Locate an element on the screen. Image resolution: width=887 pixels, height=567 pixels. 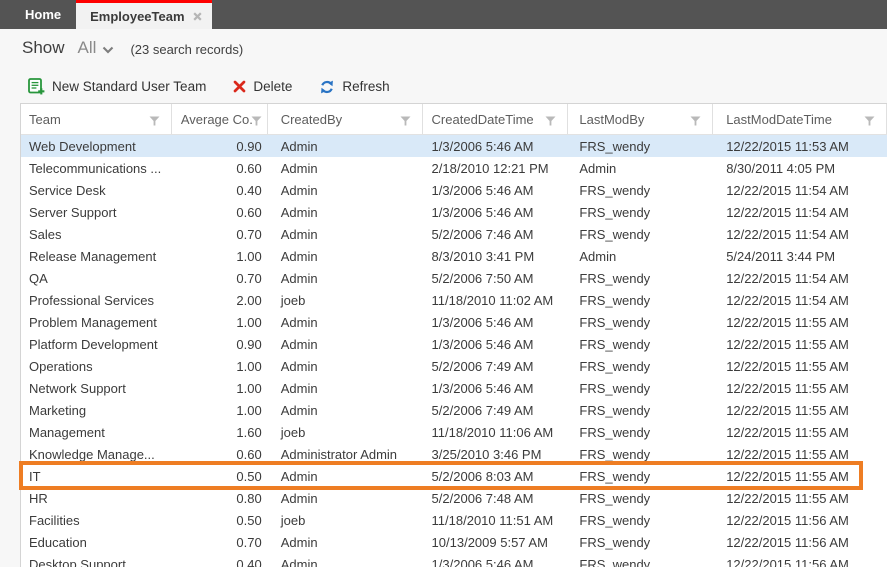
toolbar: New Standard User Team Delete Refresh is located at coordinates (209, 86).